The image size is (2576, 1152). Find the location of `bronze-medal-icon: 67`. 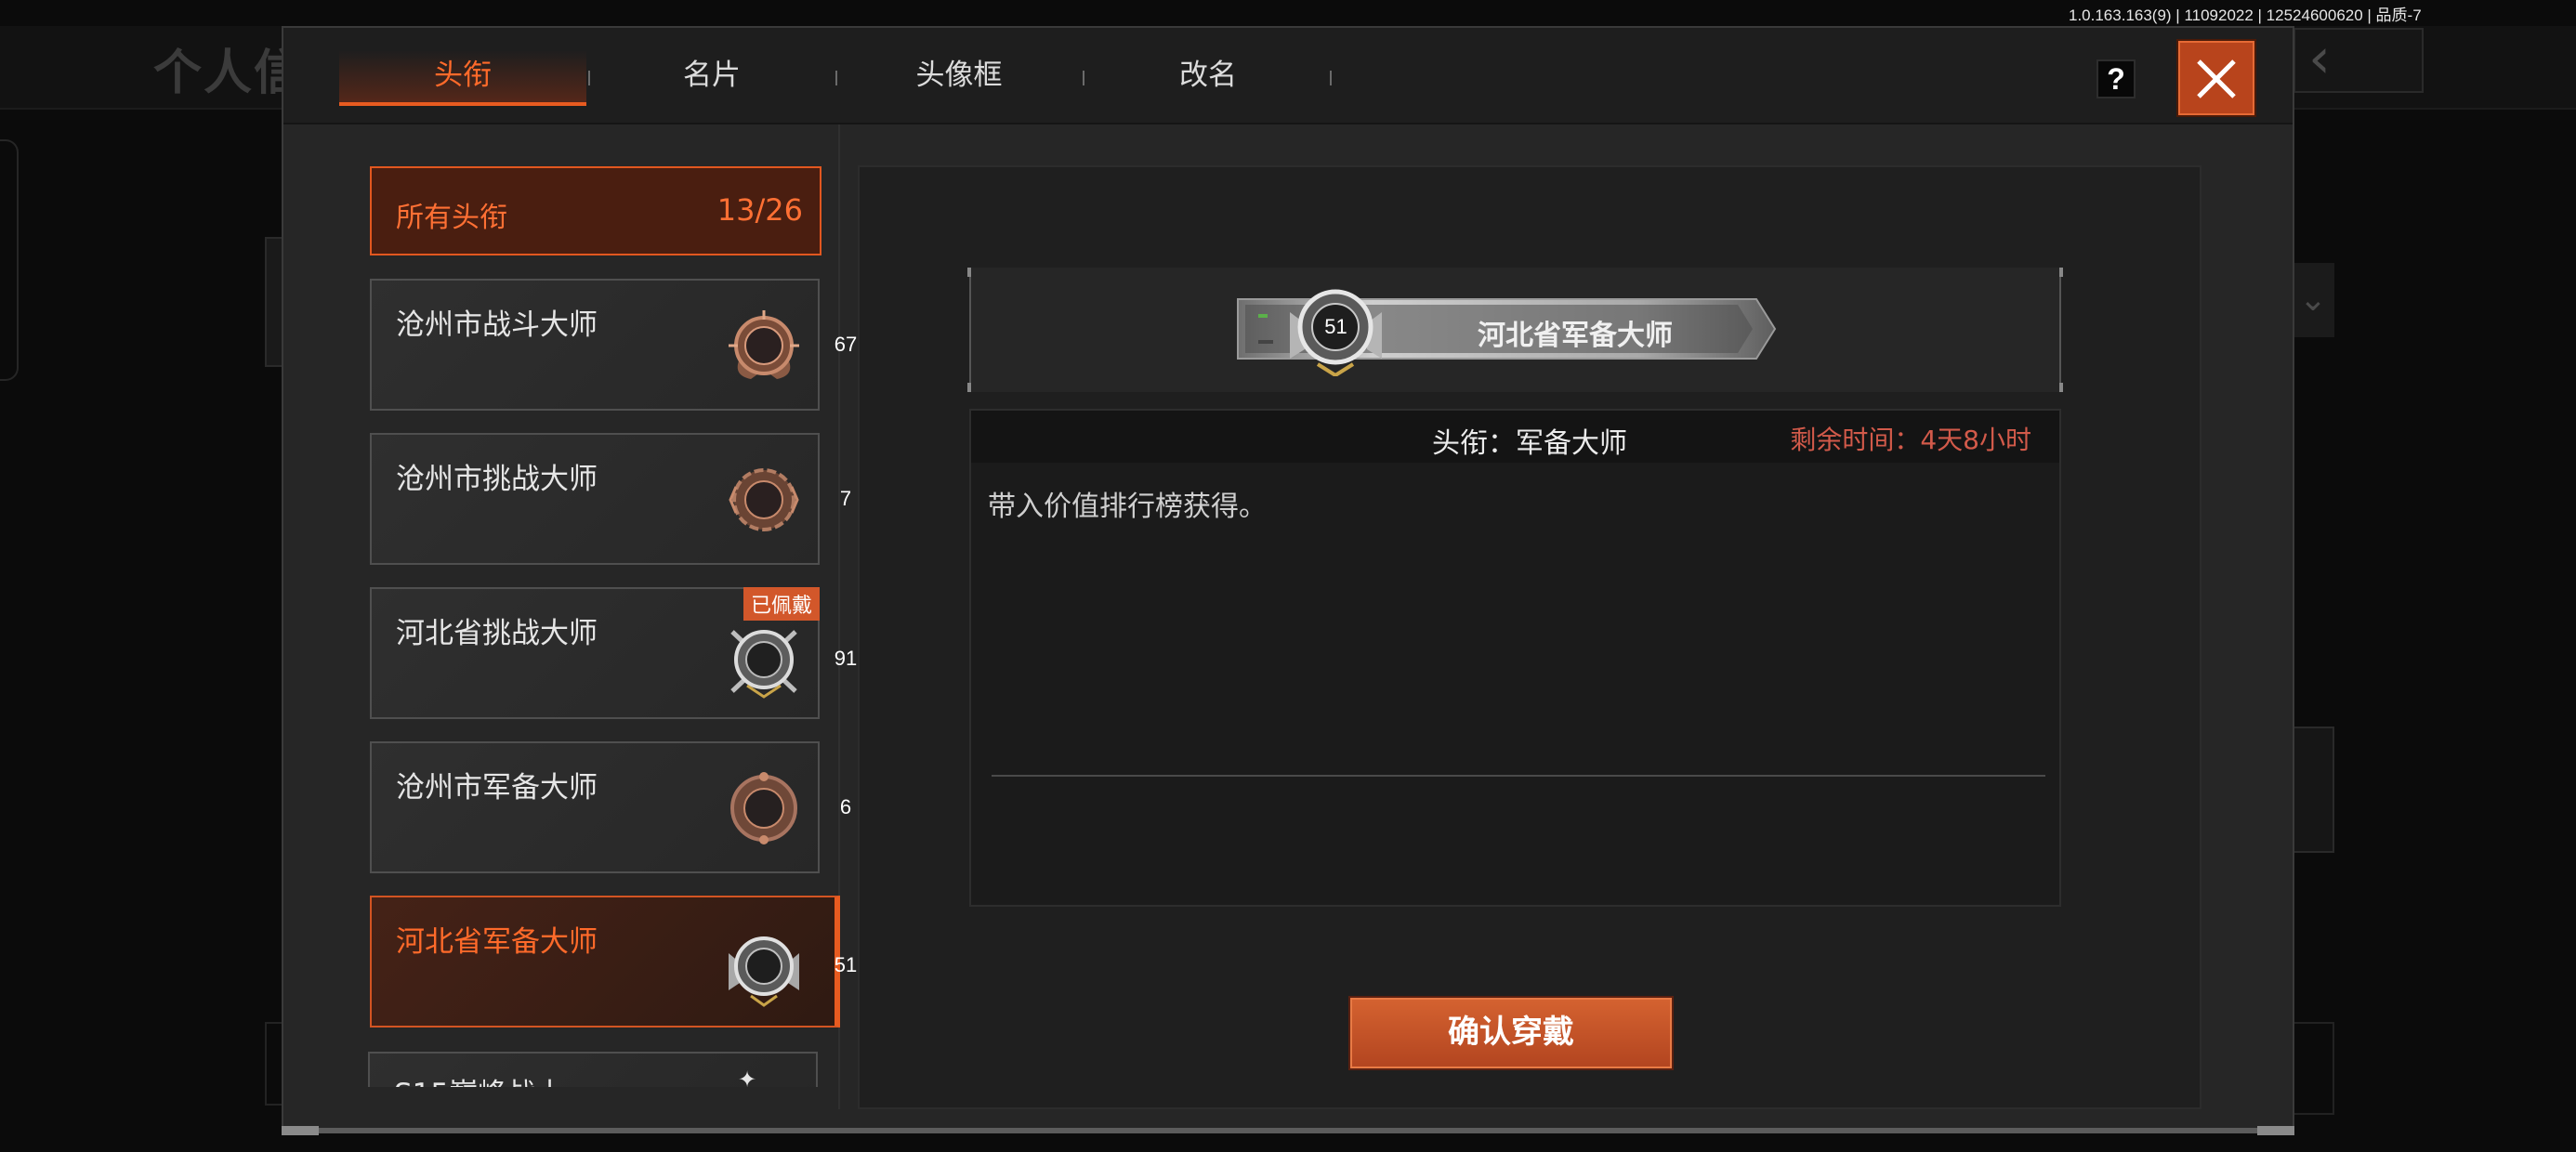

bronze-medal-icon: 67 is located at coordinates (790, 345).